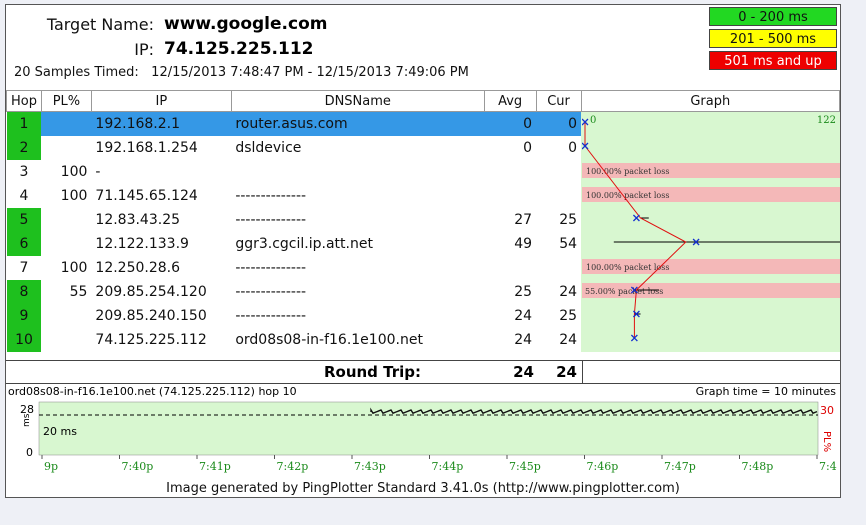 This screenshot has width=866, height=525. Describe the element at coordinates (357, 172) in the screenshot. I see `dns-name` at that location.